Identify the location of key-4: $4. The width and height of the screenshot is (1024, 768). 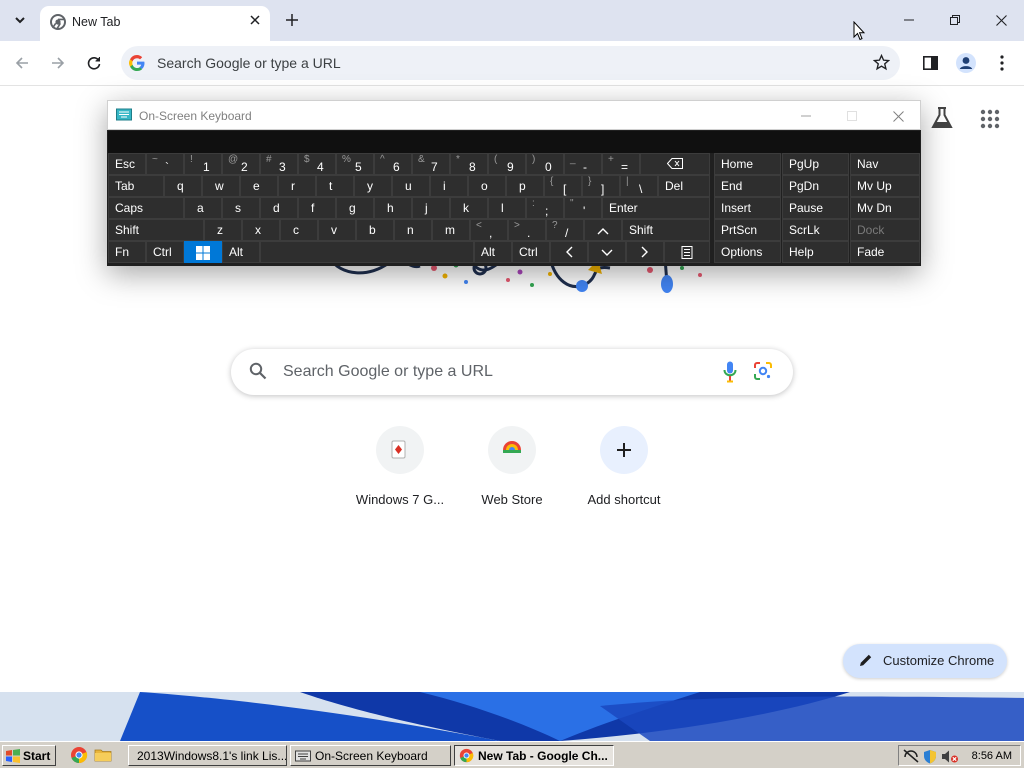
(317, 164).